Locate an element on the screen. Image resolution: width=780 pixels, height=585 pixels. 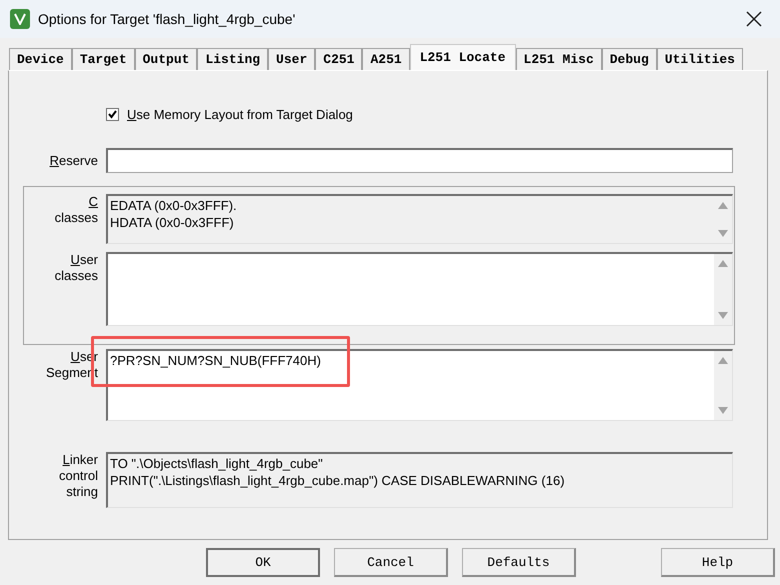
dialog-button: Help is located at coordinates (718, 562).